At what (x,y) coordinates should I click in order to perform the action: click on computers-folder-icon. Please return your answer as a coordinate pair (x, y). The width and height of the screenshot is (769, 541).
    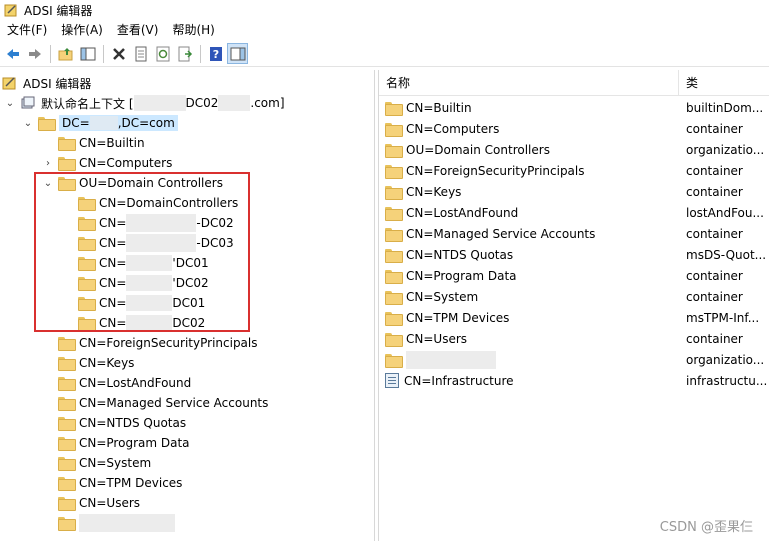
    Looking at the image, I should click on (394, 129).